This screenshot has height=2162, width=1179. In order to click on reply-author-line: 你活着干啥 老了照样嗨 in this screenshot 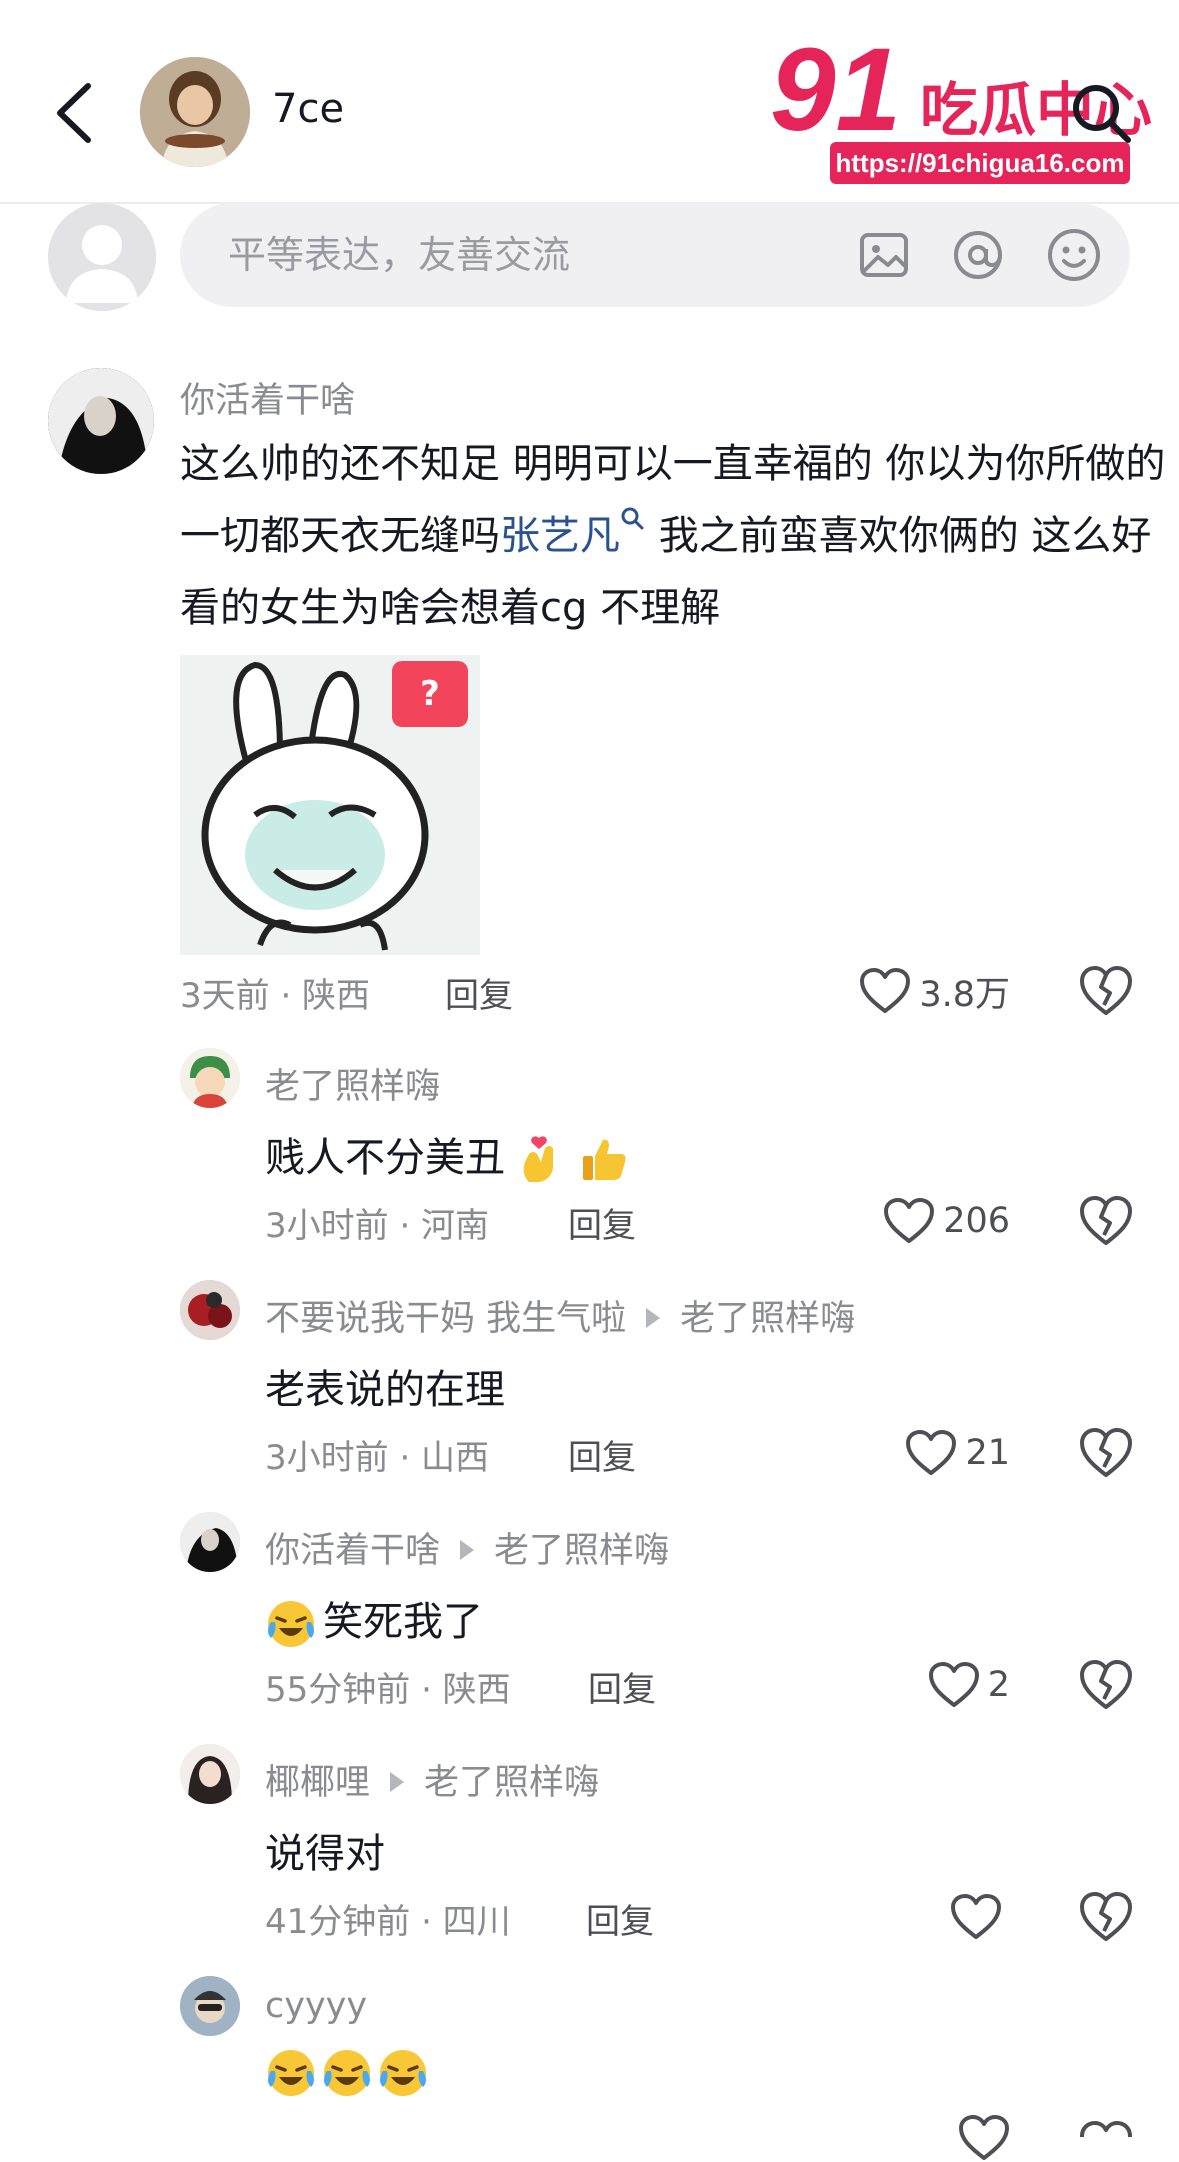, I will do `click(467, 1547)`.